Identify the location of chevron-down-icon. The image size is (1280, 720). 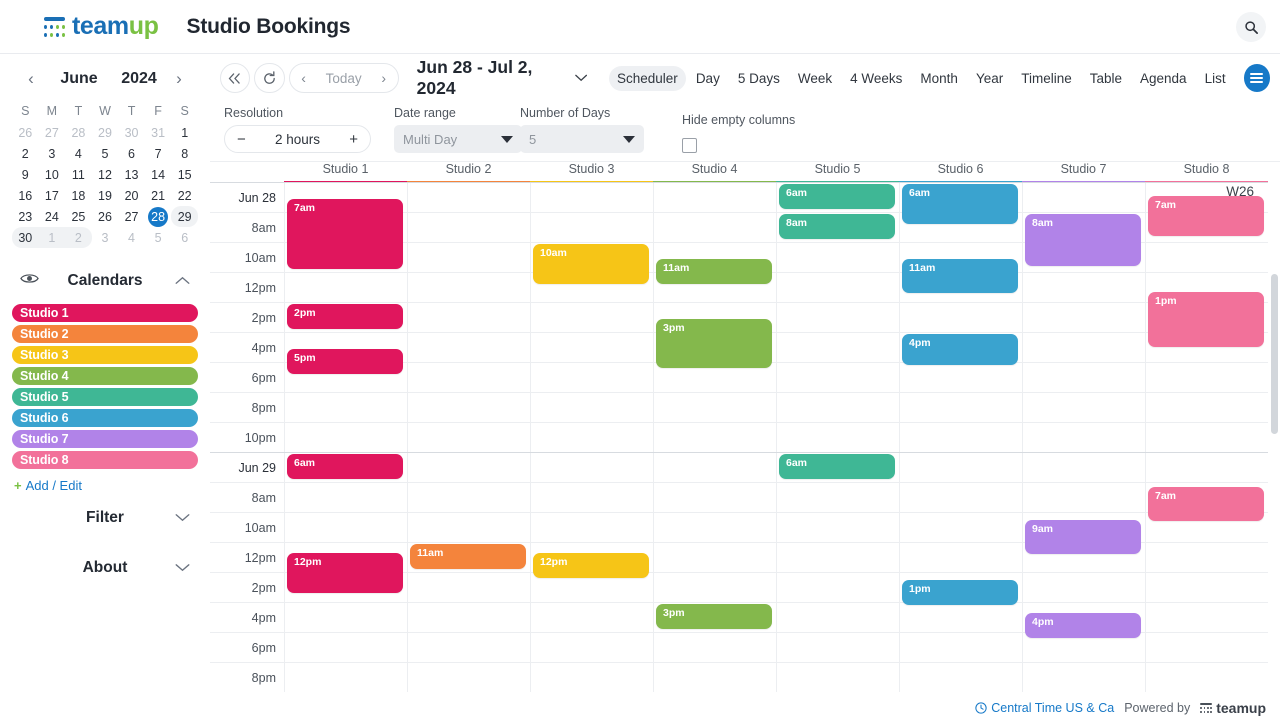
(182, 568).